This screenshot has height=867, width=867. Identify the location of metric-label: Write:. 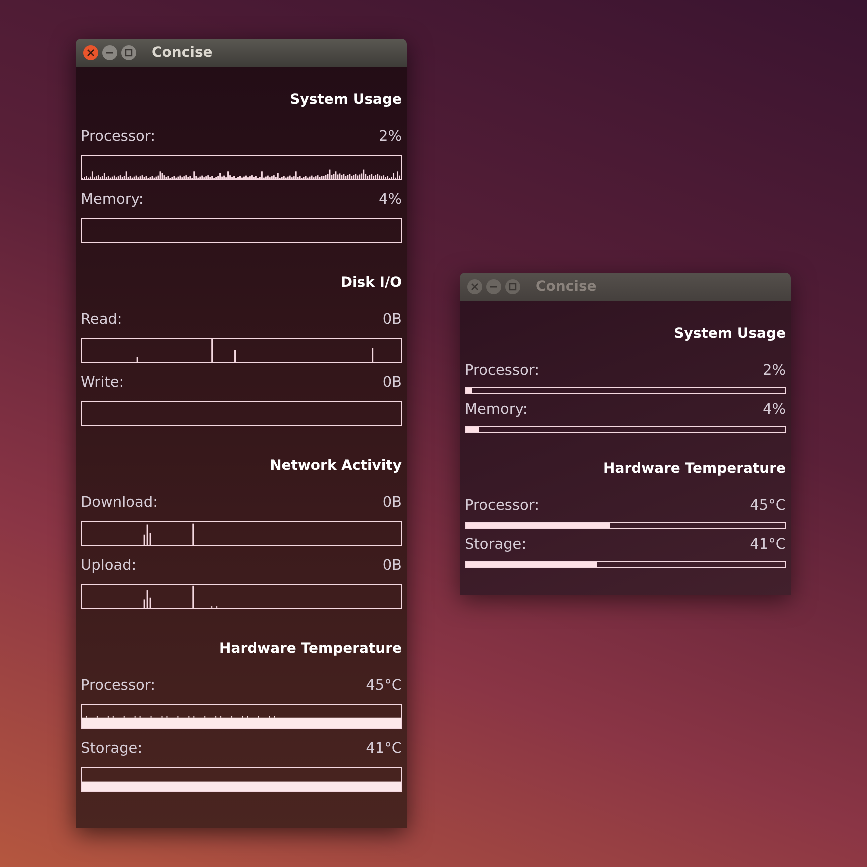
(102, 384).